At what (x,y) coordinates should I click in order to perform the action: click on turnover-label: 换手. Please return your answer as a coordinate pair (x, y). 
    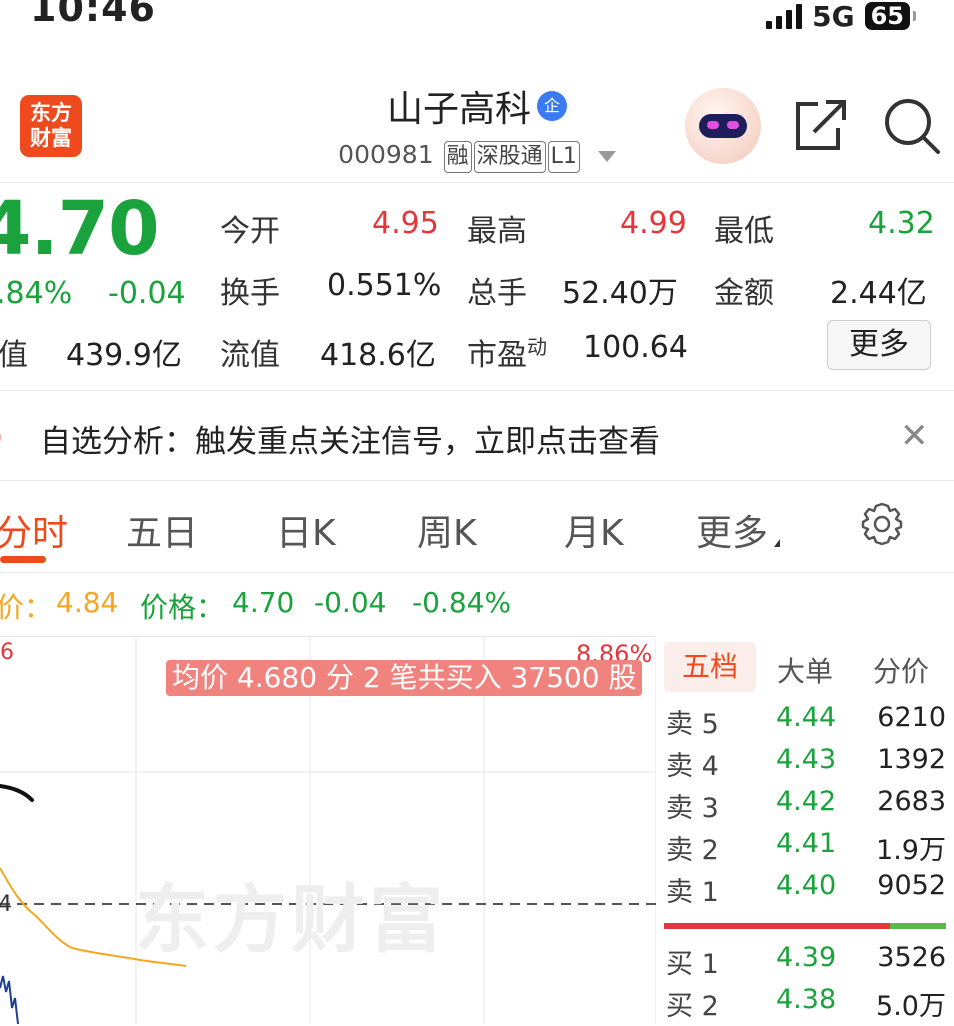
    Looking at the image, I should click on (250, 293).